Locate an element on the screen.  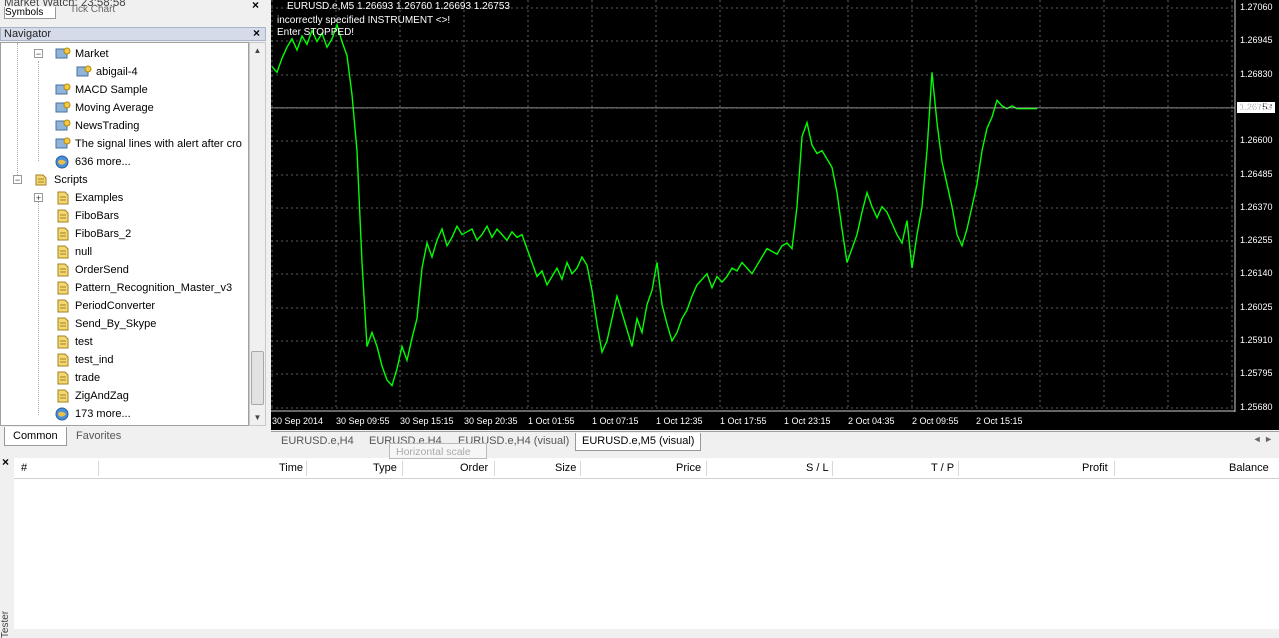
tab-scroll-icon: ◄ ► is located at coordinates (1263, 439).